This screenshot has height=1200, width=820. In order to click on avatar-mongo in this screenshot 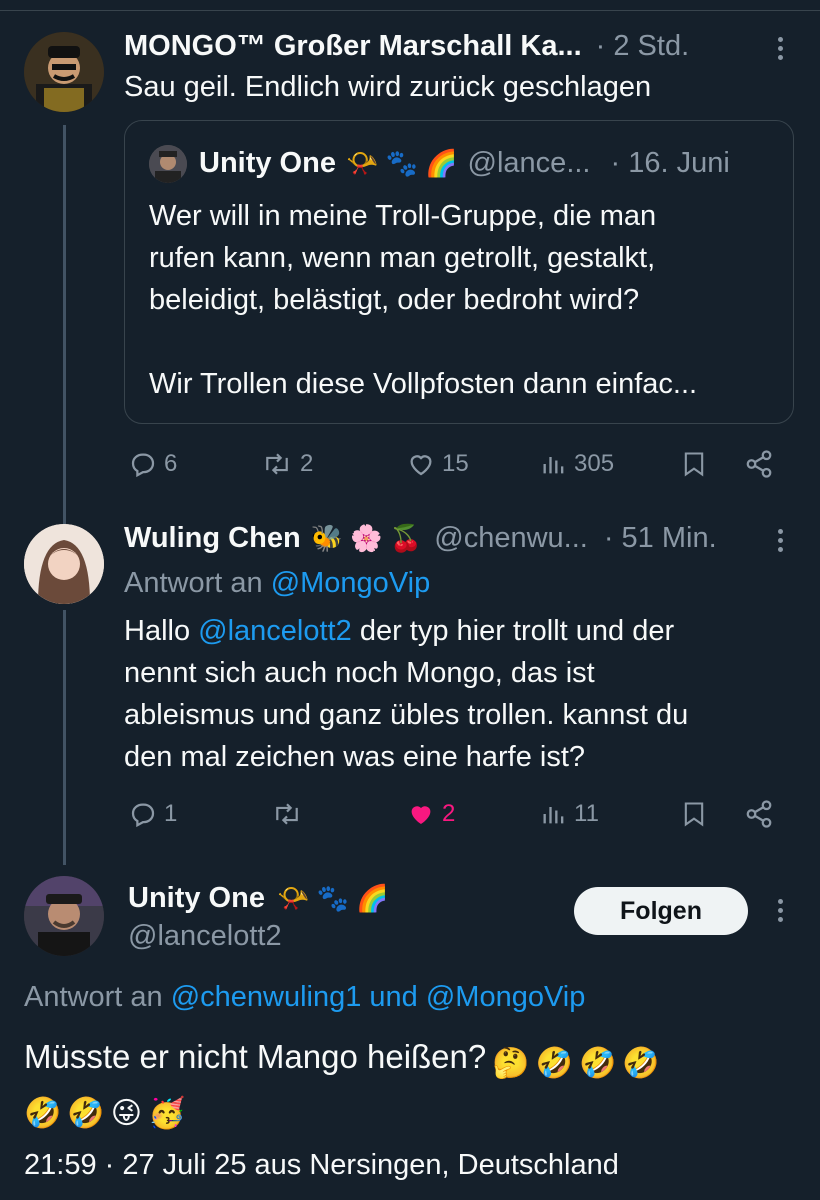, I will do `click(64, 72)`.